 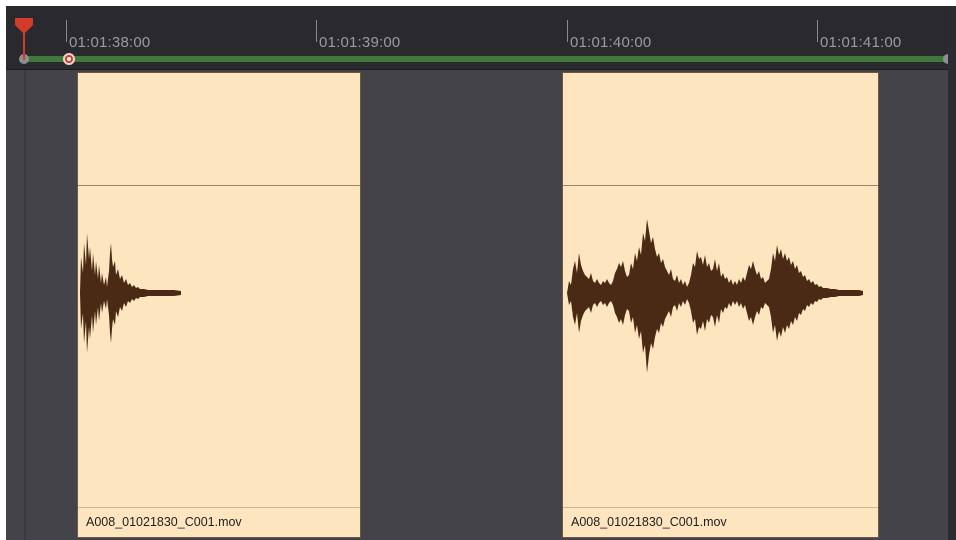 I want to click on timecode-label: 01:01:41:00, so click(x=861, y=42).